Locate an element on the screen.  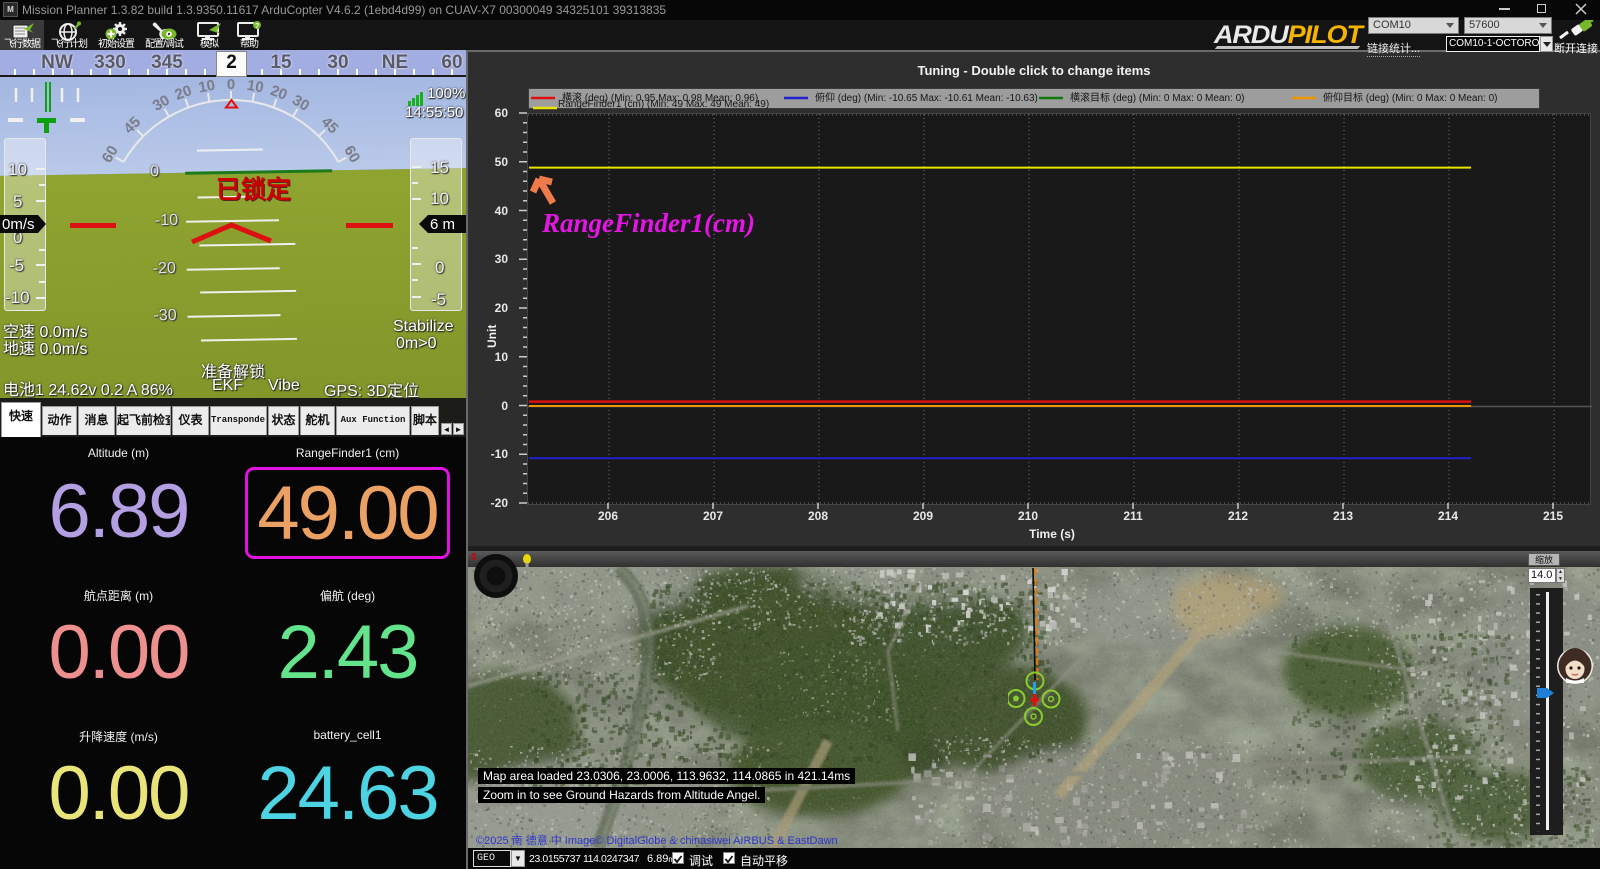
svg-text: 6 m is located at coordinates (442, 224).